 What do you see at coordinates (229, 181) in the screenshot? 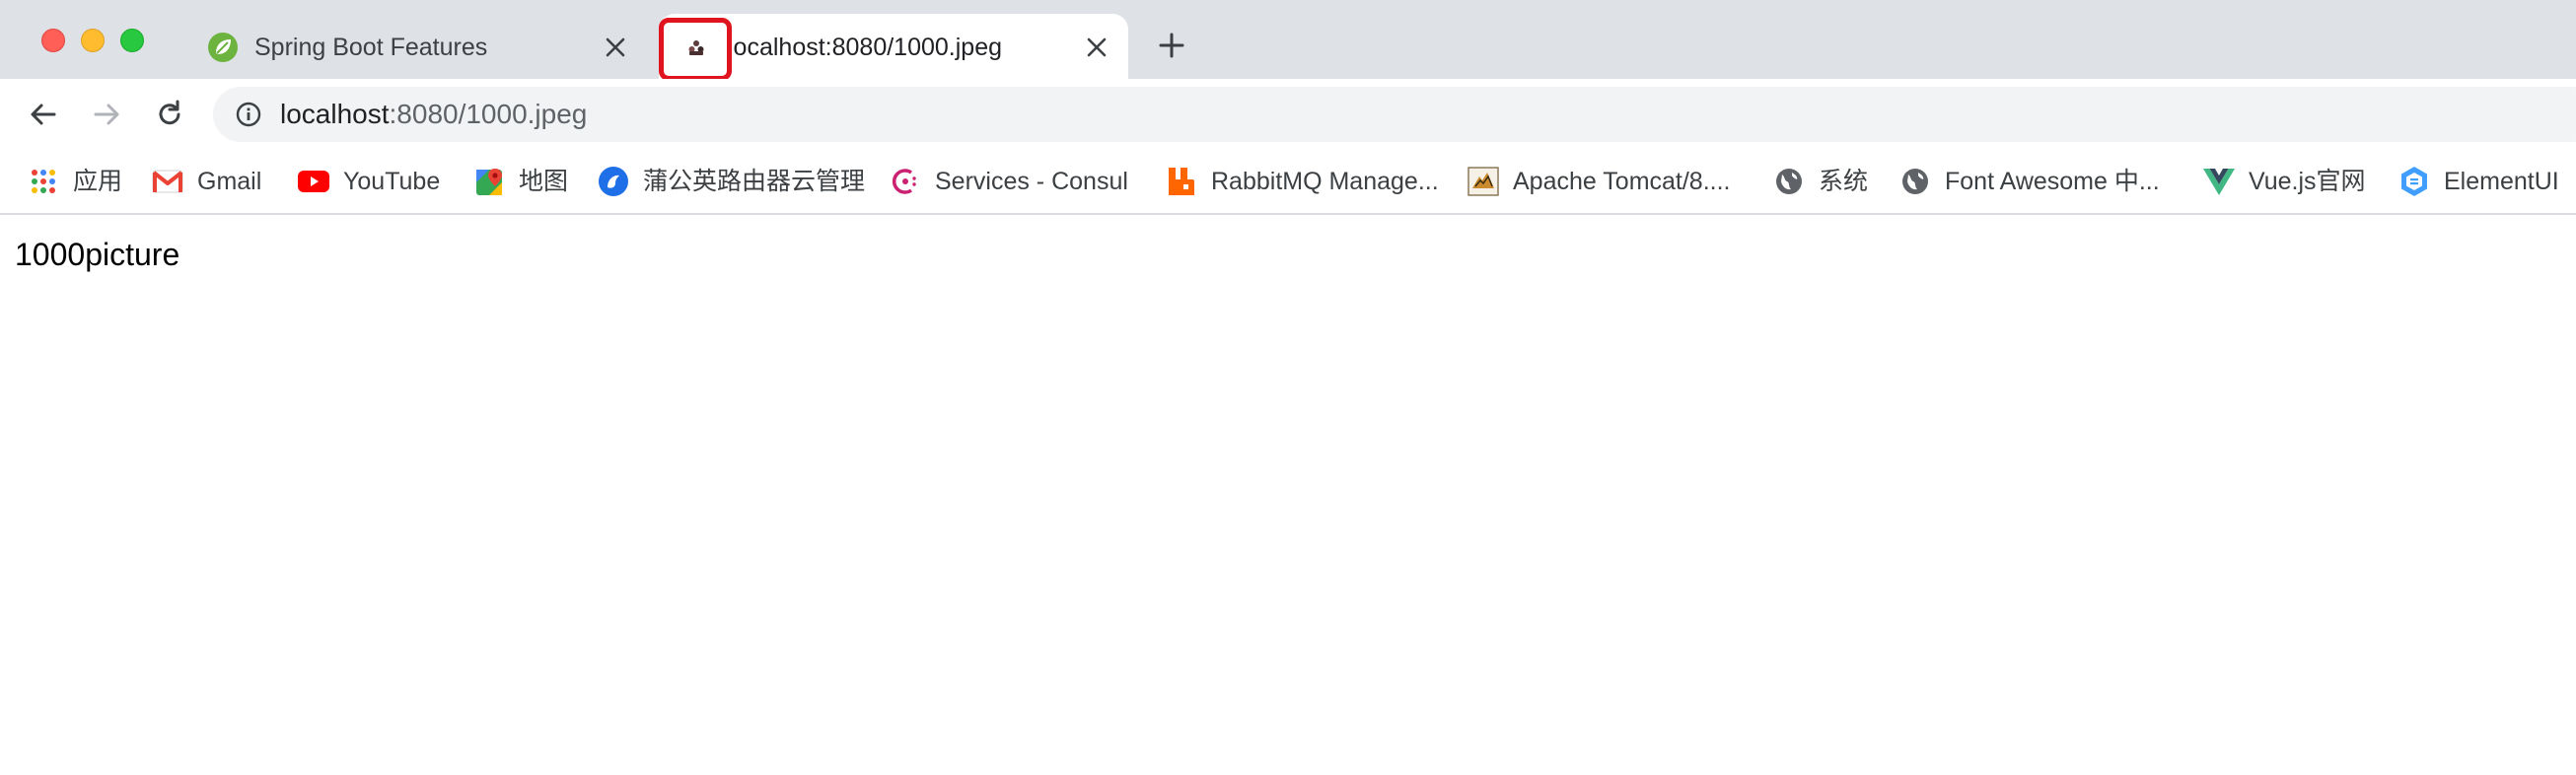
I see `bookmark-label: Gmail` at bounding box center [229, 181].